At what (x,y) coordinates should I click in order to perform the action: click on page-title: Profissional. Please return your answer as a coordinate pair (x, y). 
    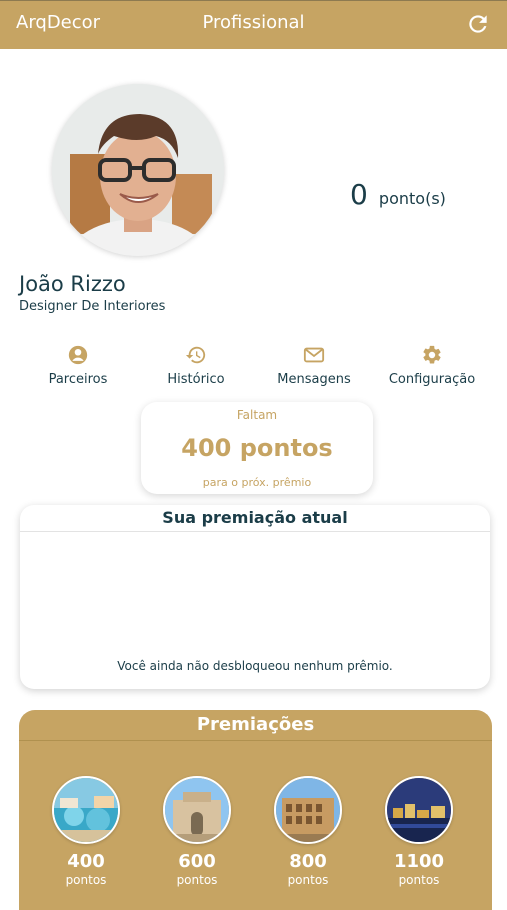
    Looking at the image, I should click on (253, 22).